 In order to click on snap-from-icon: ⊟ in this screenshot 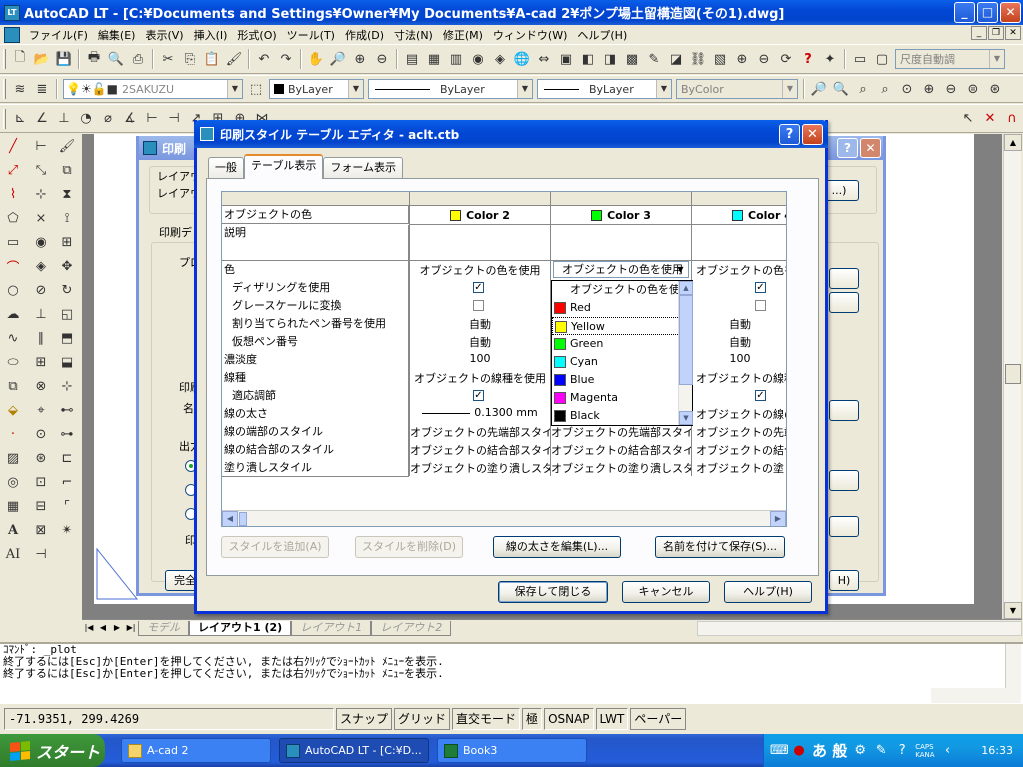, I will do `click(41, 506)`.